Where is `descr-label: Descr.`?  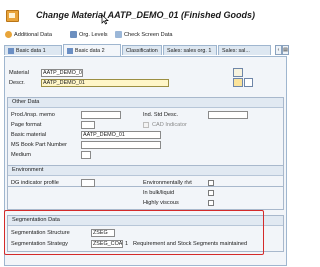 descr-label: Descr. is located at coordinates (17, 83).